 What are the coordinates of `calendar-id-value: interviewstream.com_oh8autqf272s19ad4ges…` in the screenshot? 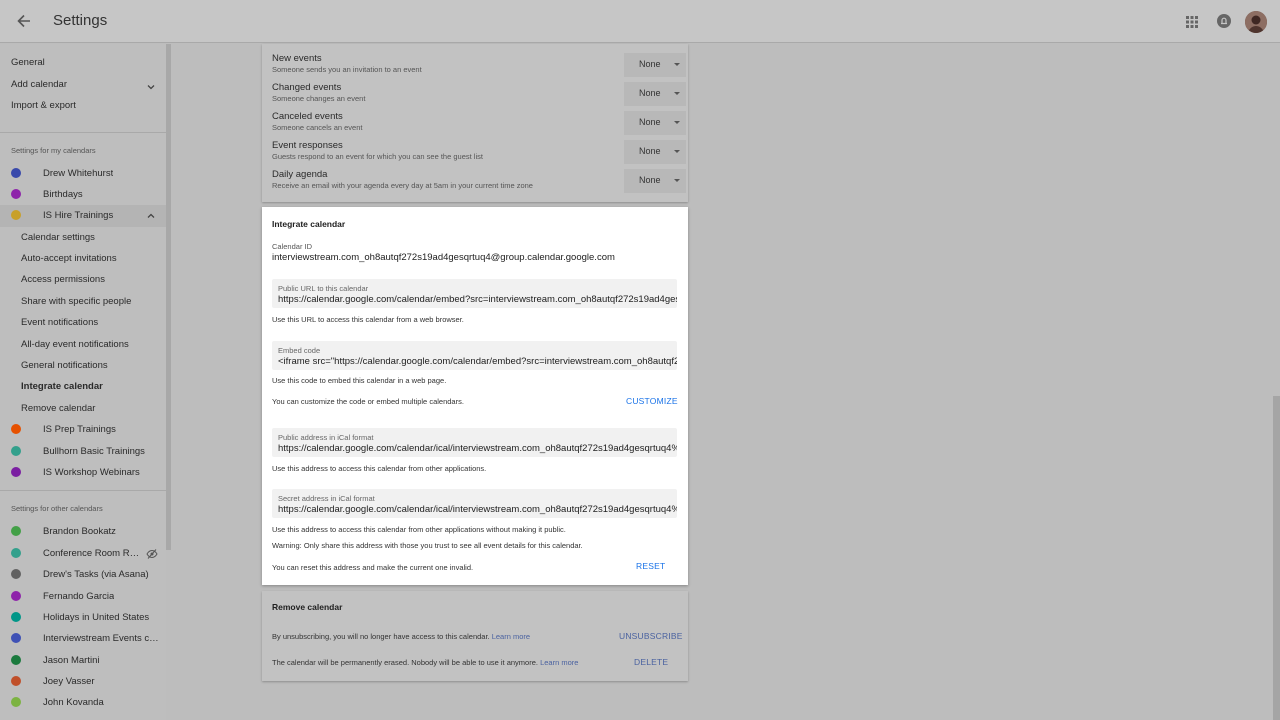 It's located at (443, 257).